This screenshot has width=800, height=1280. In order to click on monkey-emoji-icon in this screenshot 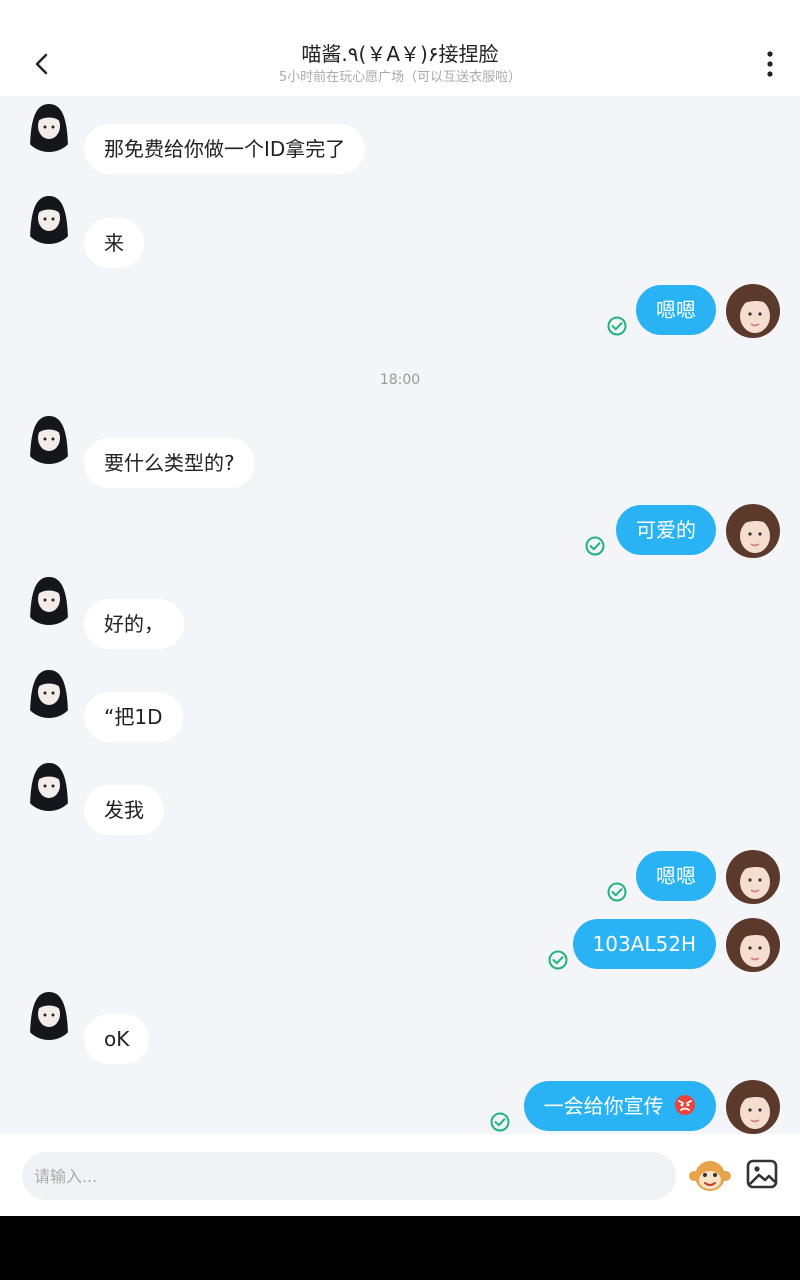, I will do `click(710, 1175)`.